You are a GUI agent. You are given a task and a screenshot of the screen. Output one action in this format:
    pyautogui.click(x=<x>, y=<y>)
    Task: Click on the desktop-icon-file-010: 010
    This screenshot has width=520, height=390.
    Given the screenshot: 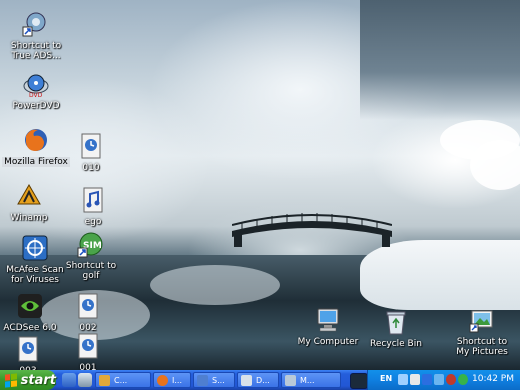 What is the action you would take?
    pyautogui.click(x=91, y=151)
    